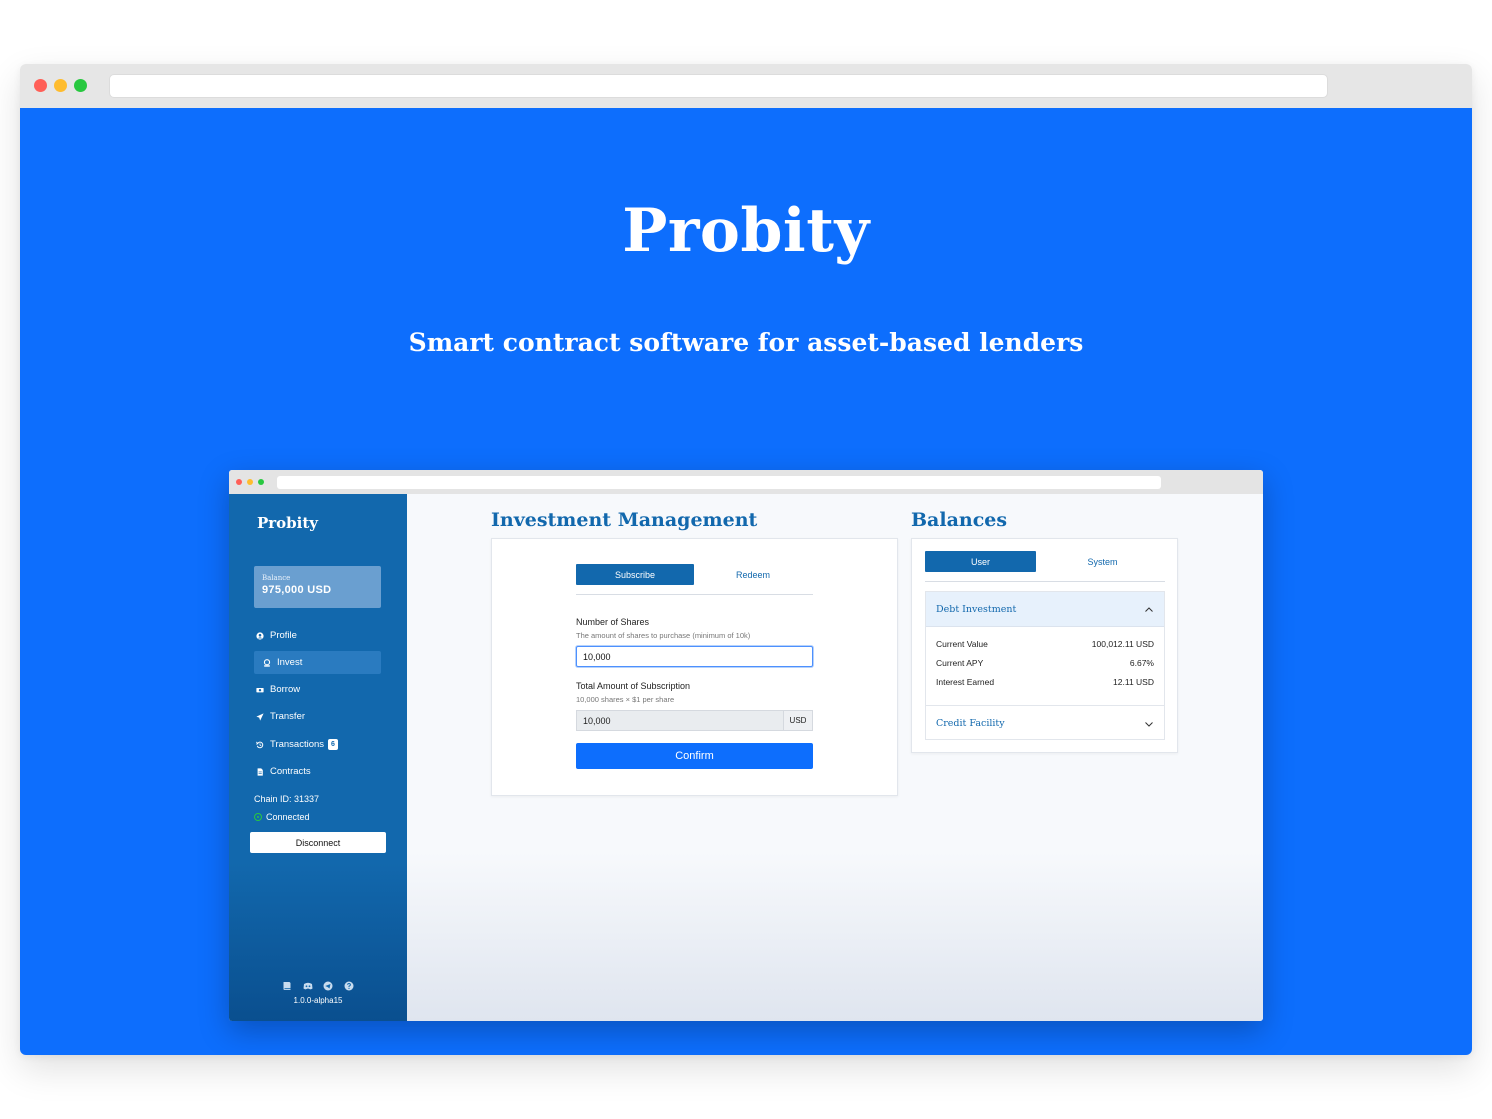 This screenshot has width=1492, height=1119. Describe the element at coordinates (625, 699) in the screenshot. I see `total-hint: 10,000 shares × $1 per share` at that location.